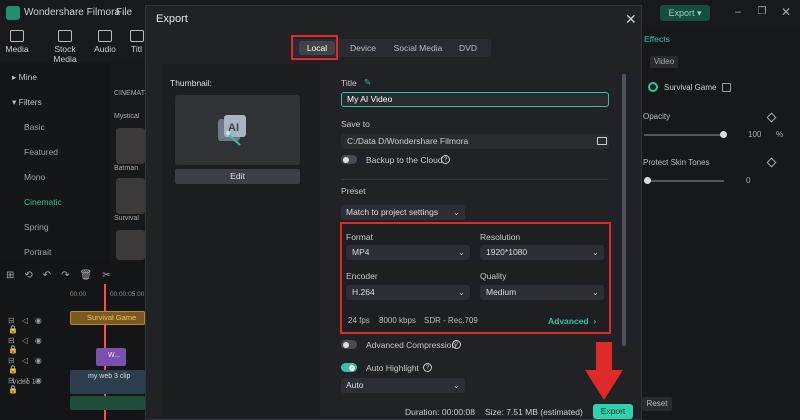 Image resolution: width=800 pixels, height=420 pixels. Describe the element at coordinates (27, 102) in the screenshot. I see `sidebar-filters: ▾ Filters` at that location.